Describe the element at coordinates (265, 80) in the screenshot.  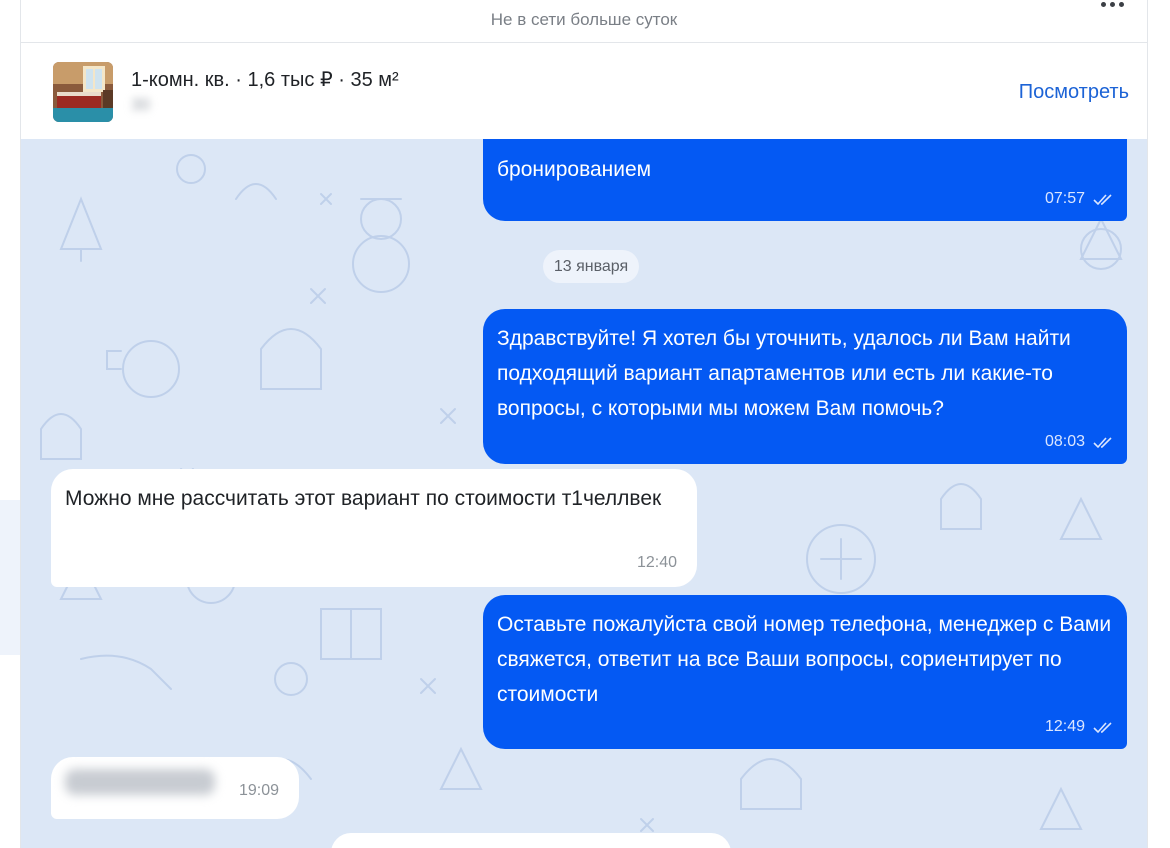
I see `listing-title: 1-комн. кв. · 1,6 тыс ₽ · 35 м²` at that location.